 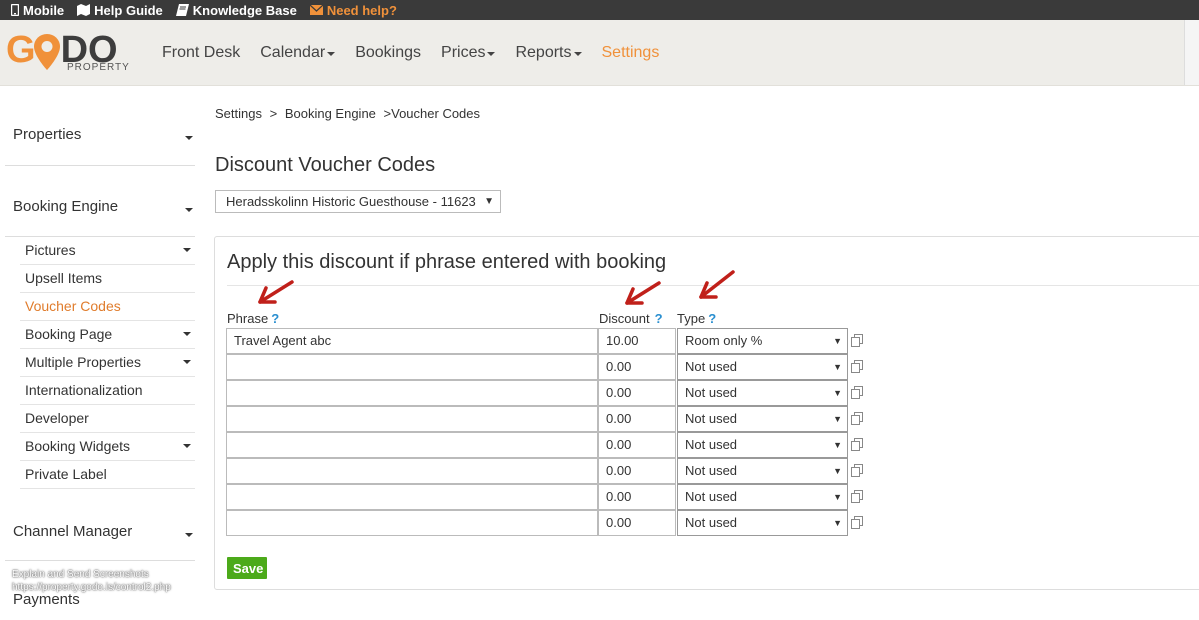 What do you see at coordinates (100, 126) in the screenshot?
I see `sidebar-section-properties: Properties` at bounding box center [100, 126].